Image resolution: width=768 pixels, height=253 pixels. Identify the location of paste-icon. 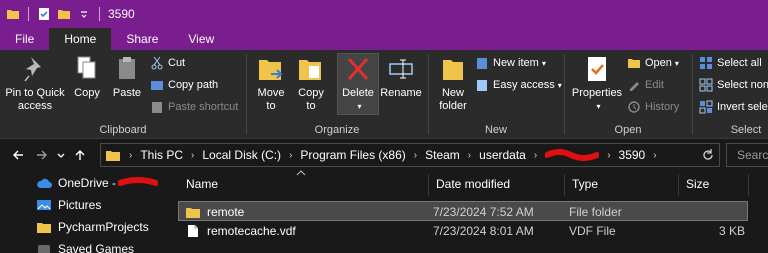
(127, 68).